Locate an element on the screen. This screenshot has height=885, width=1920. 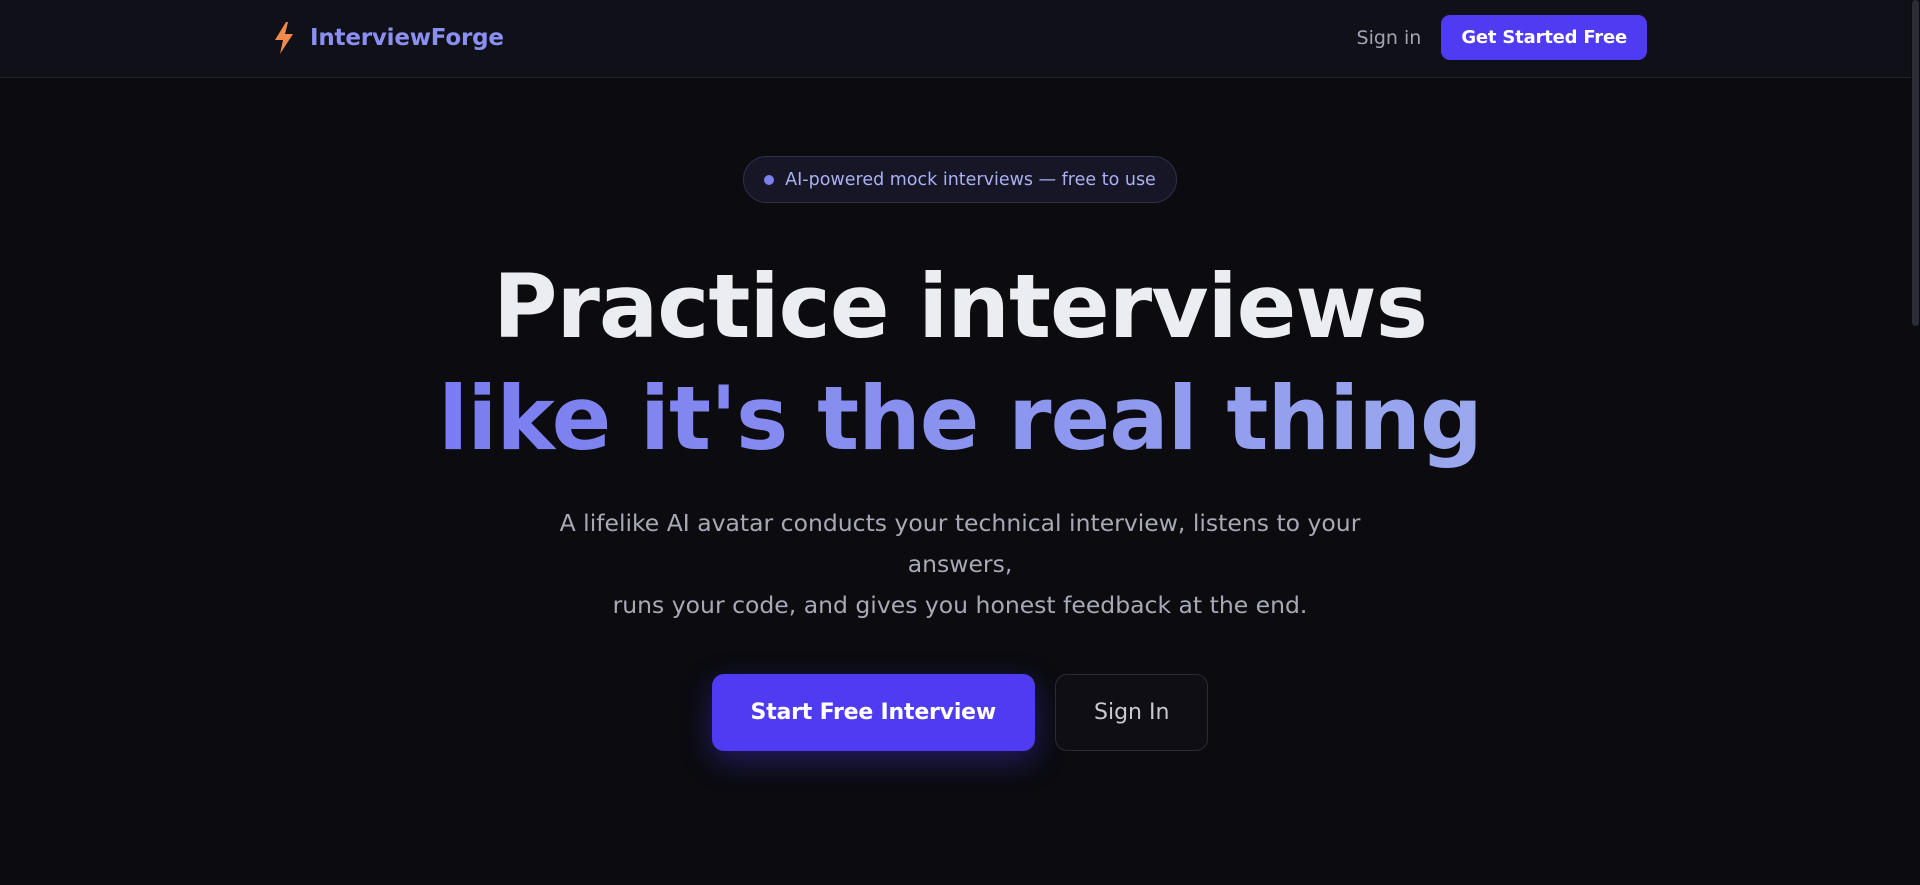
dot-icon is located at coordinates (769, 179).